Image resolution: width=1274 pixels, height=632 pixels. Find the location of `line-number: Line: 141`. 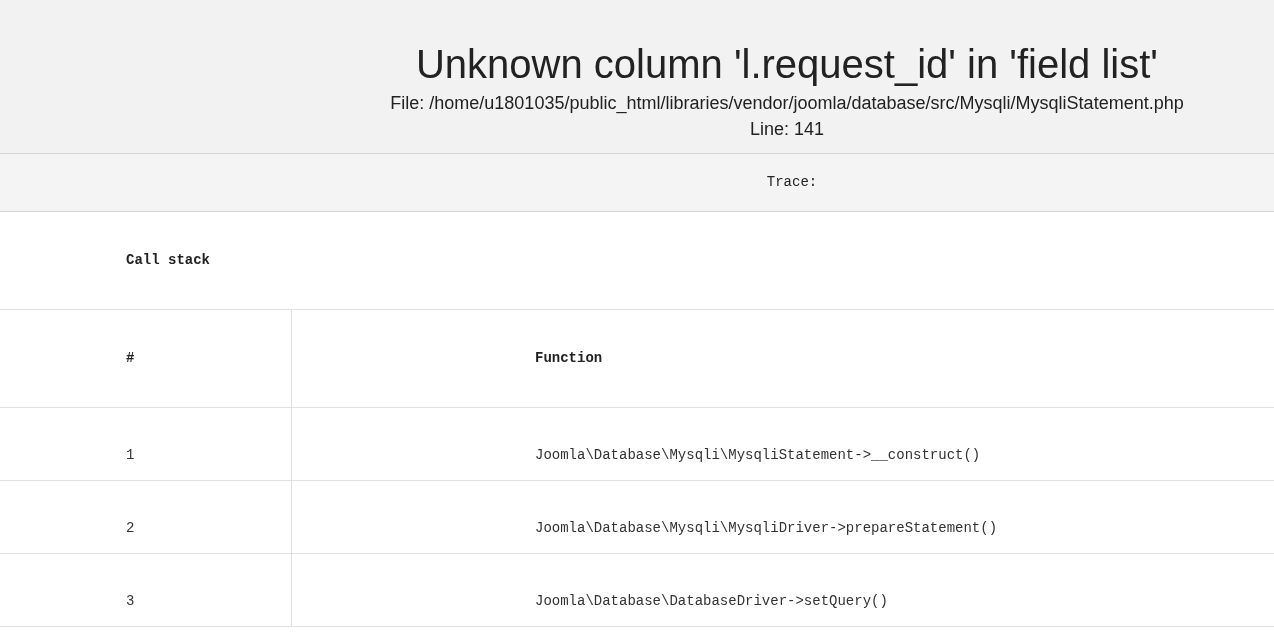

line-number: Line: 141 is located at coordinates (787, 129).